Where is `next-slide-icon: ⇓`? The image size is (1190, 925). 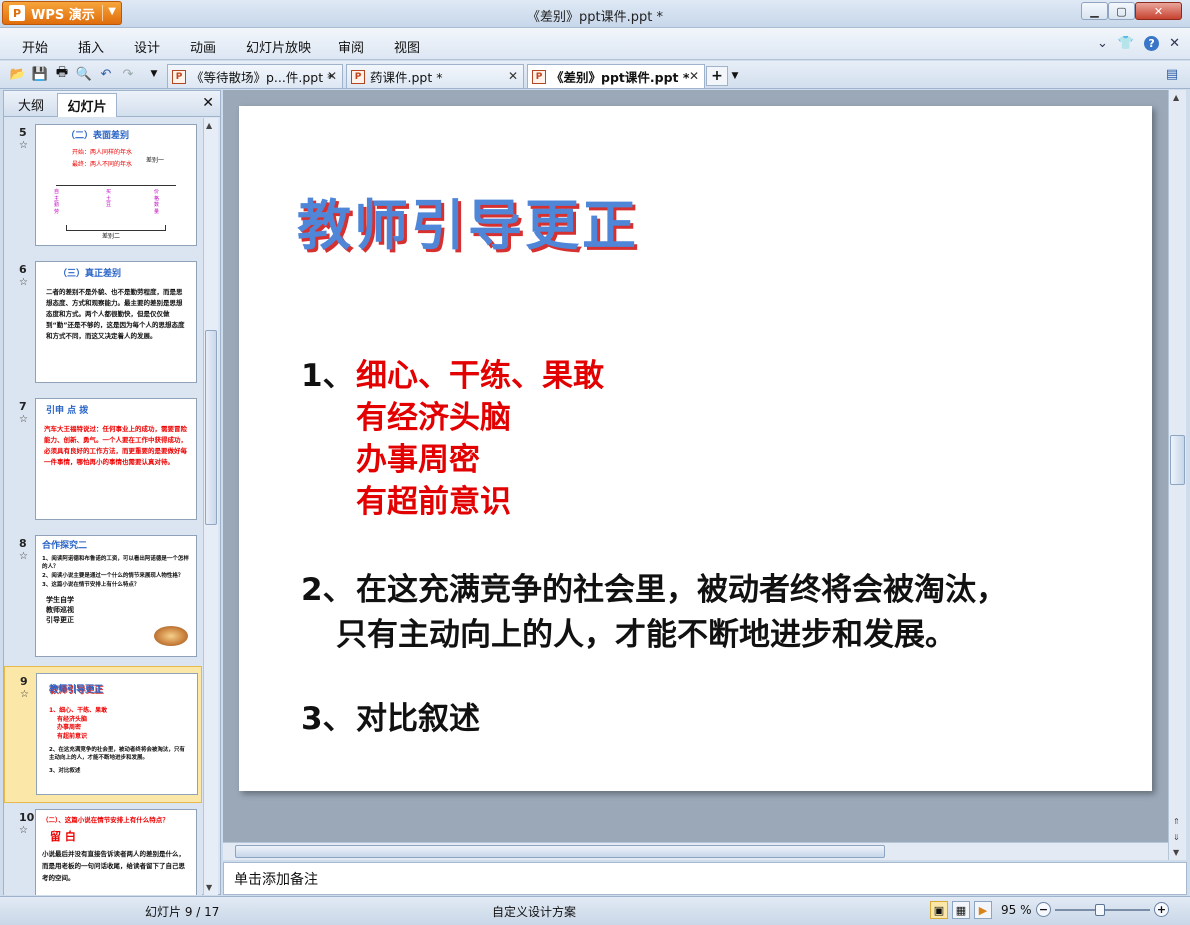
next-slide-icon: ⇓ is located at coordinates (1176, 837).